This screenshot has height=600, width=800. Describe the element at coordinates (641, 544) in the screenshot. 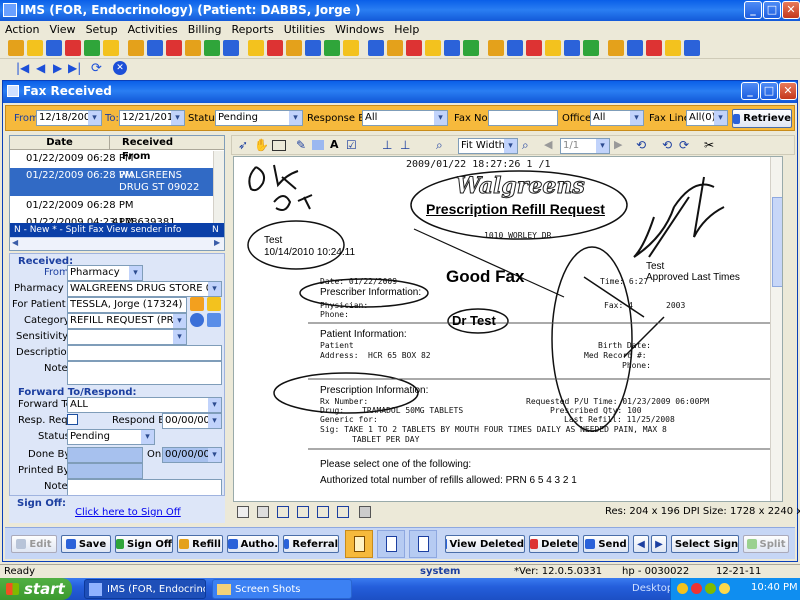

I see `prev-fax-button: ◀` at that location.